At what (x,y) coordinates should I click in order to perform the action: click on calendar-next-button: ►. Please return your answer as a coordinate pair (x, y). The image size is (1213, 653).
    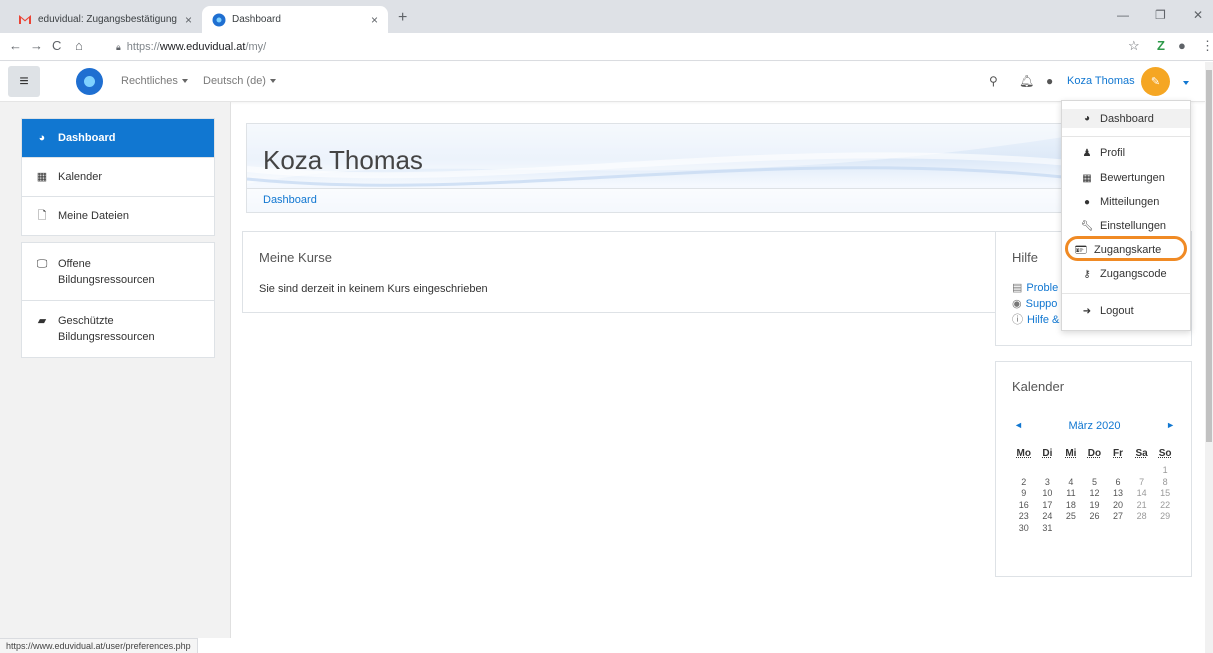
    Looking at the image, I should click on (1170, 425).